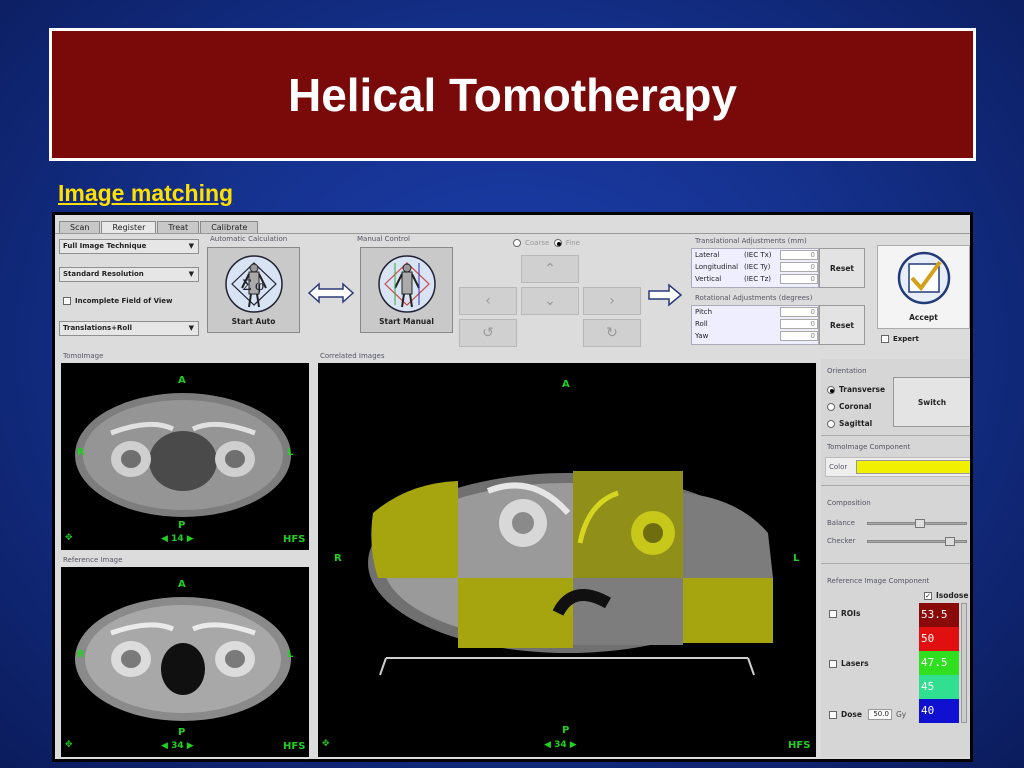  What do you see at coordinates (799, 336) in the screenshot?
I see `yaw-input: 0` at bounding box center [799, 336].